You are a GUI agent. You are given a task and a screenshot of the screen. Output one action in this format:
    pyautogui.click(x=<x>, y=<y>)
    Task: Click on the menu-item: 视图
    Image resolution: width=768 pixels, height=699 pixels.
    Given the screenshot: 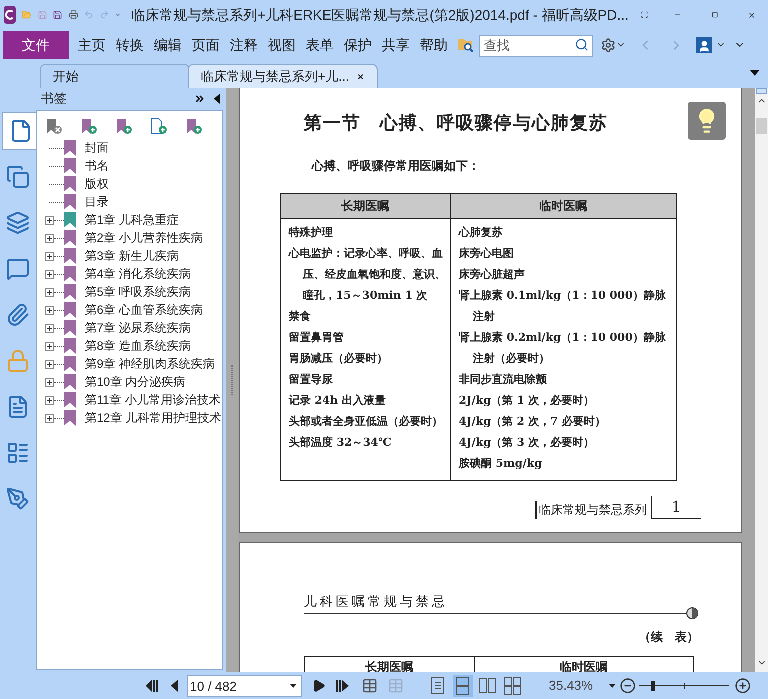 What is the action you would take?
    pyautogui.click(x=282, y=45)
    